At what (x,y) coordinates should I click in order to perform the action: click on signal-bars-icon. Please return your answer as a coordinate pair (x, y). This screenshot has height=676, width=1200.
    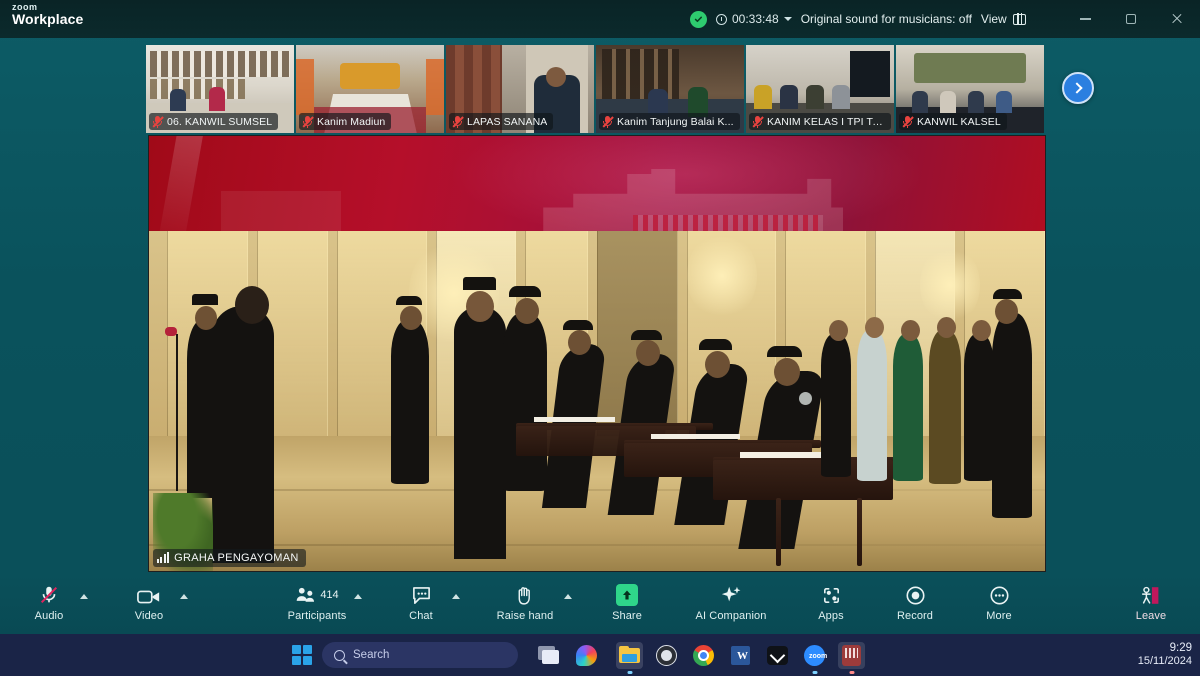
    Looking at the image, I should click on (163, 557).